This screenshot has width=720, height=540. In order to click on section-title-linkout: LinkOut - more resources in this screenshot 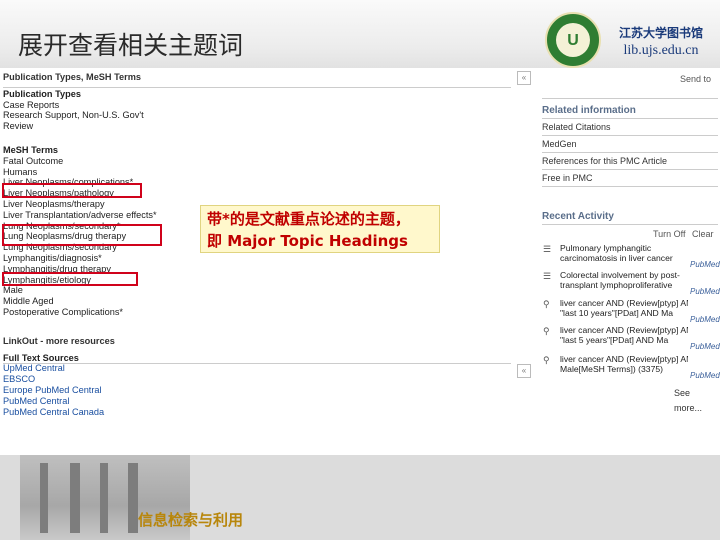, I will do `click(270, 341)`.